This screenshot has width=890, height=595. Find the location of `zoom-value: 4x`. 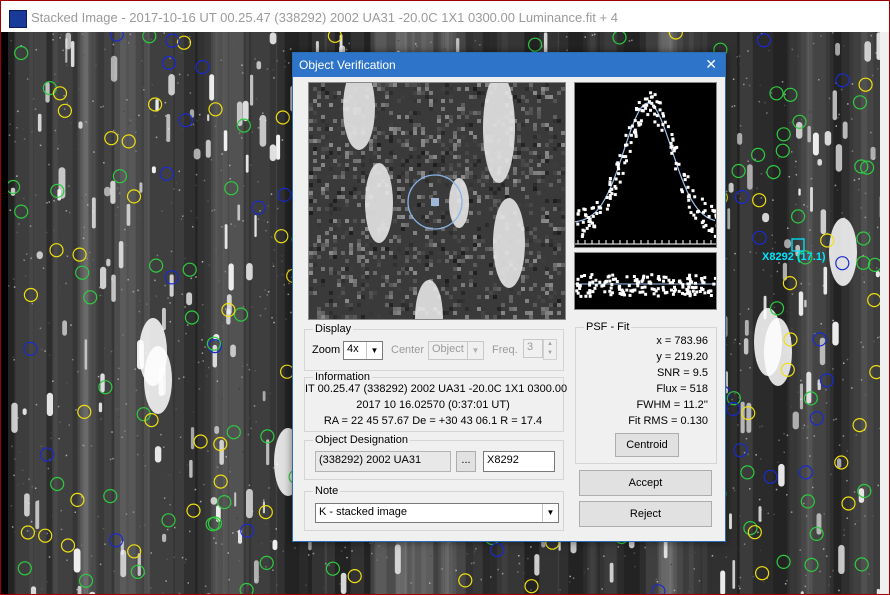

zoom-value: 4x is located at coordinates (353, 349).